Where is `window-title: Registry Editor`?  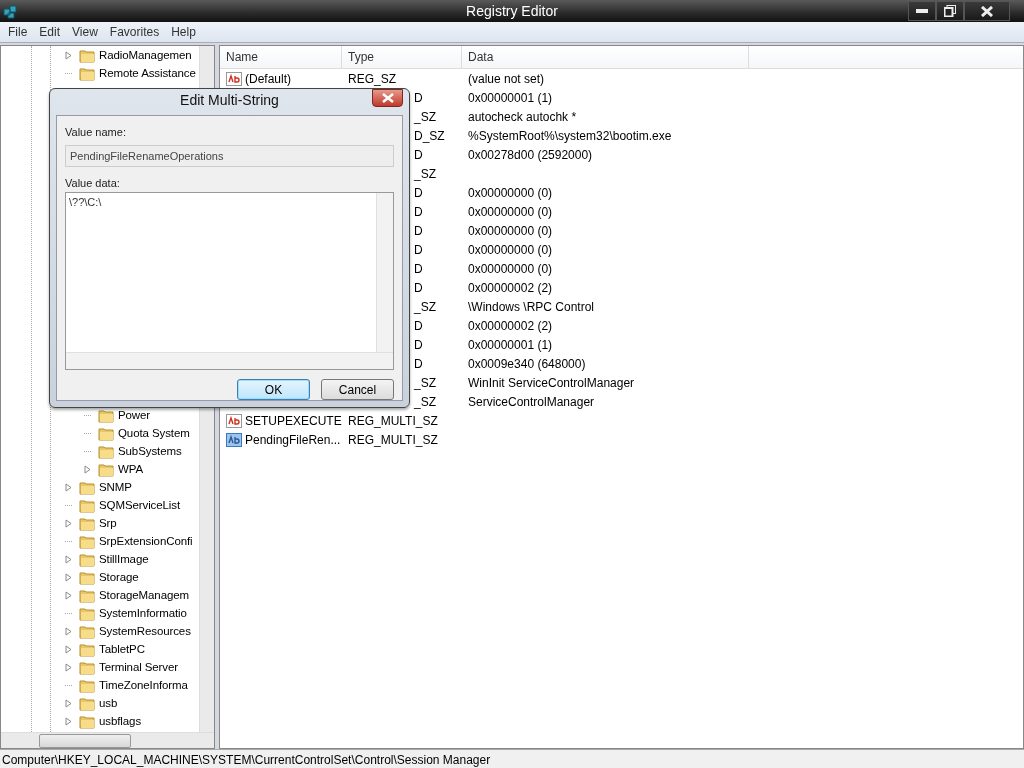
window-title: Registry Editor is located at coordinates (512, 11).